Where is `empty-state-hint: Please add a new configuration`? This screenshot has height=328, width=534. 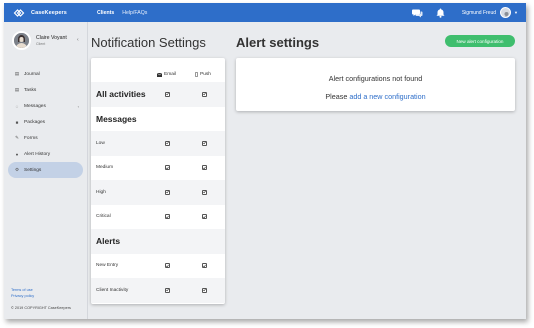 empty-state-hint: Please add a new configuration is located at coordinates (375, 96).